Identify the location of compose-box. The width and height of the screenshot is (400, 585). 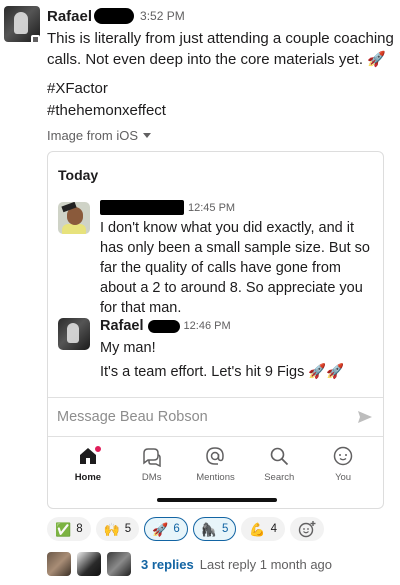
(215, 417).